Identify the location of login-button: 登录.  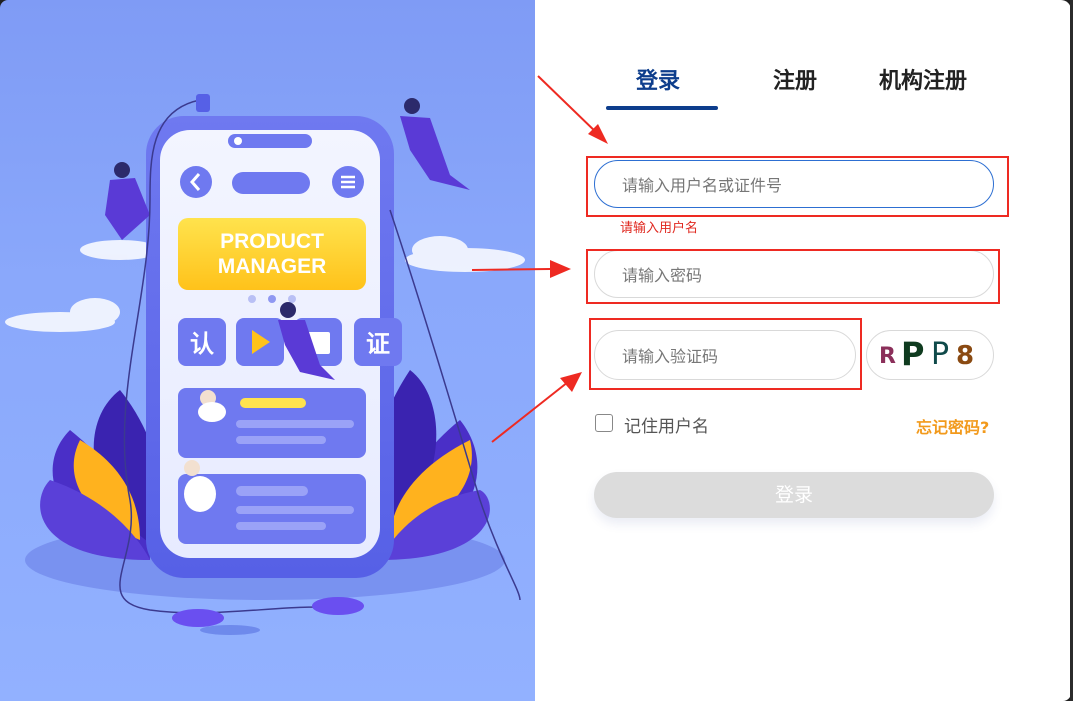
(794, 495).